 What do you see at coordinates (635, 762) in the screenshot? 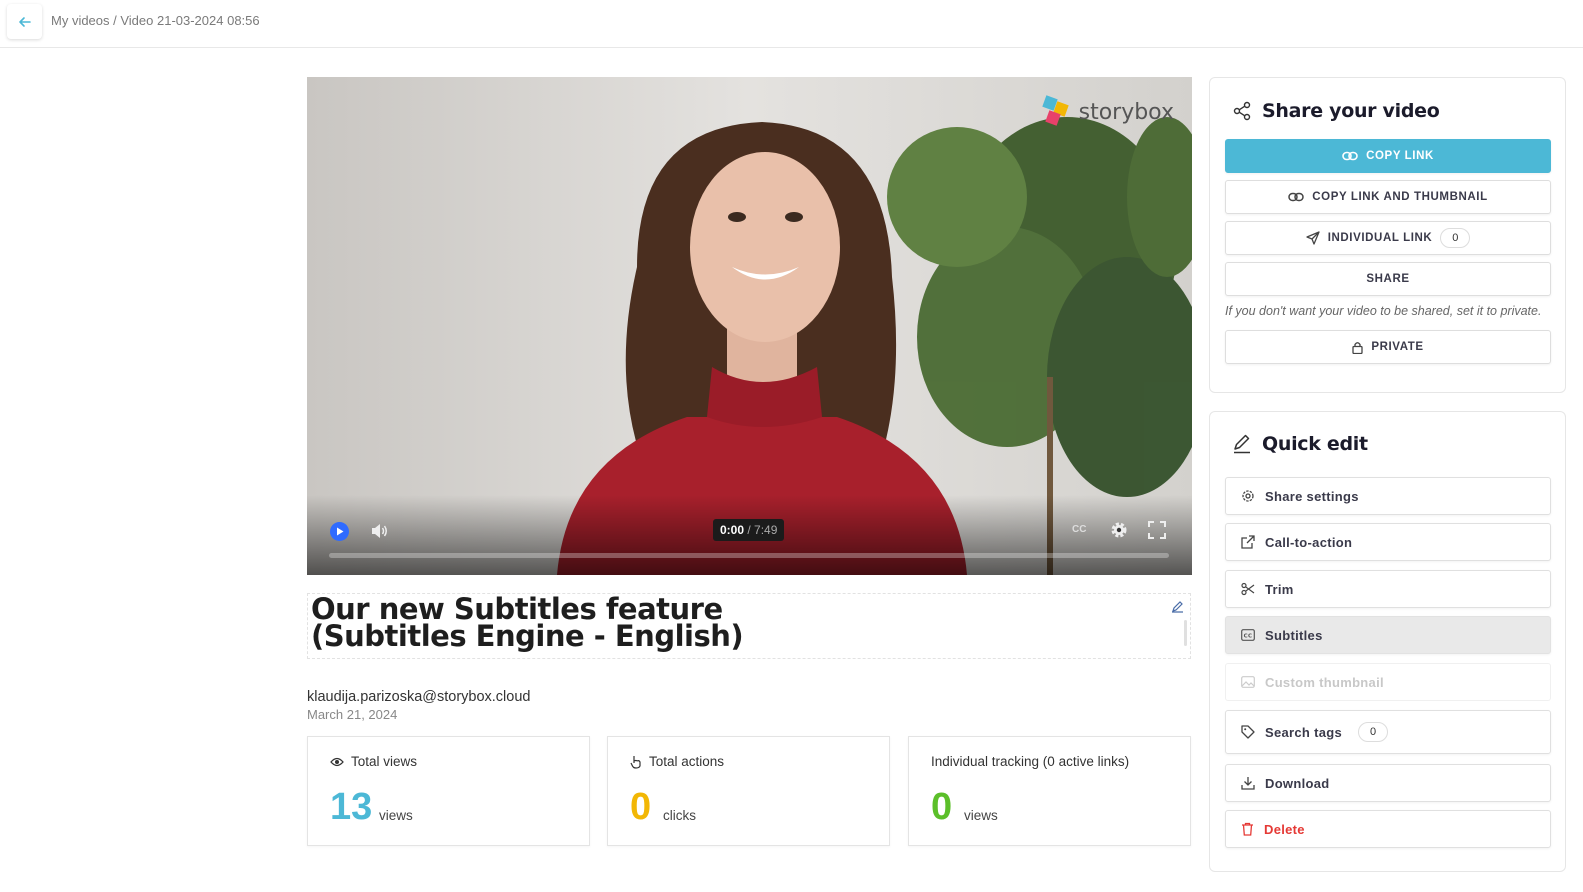
I see `pointer-icon` at bounding box center [635, 762].